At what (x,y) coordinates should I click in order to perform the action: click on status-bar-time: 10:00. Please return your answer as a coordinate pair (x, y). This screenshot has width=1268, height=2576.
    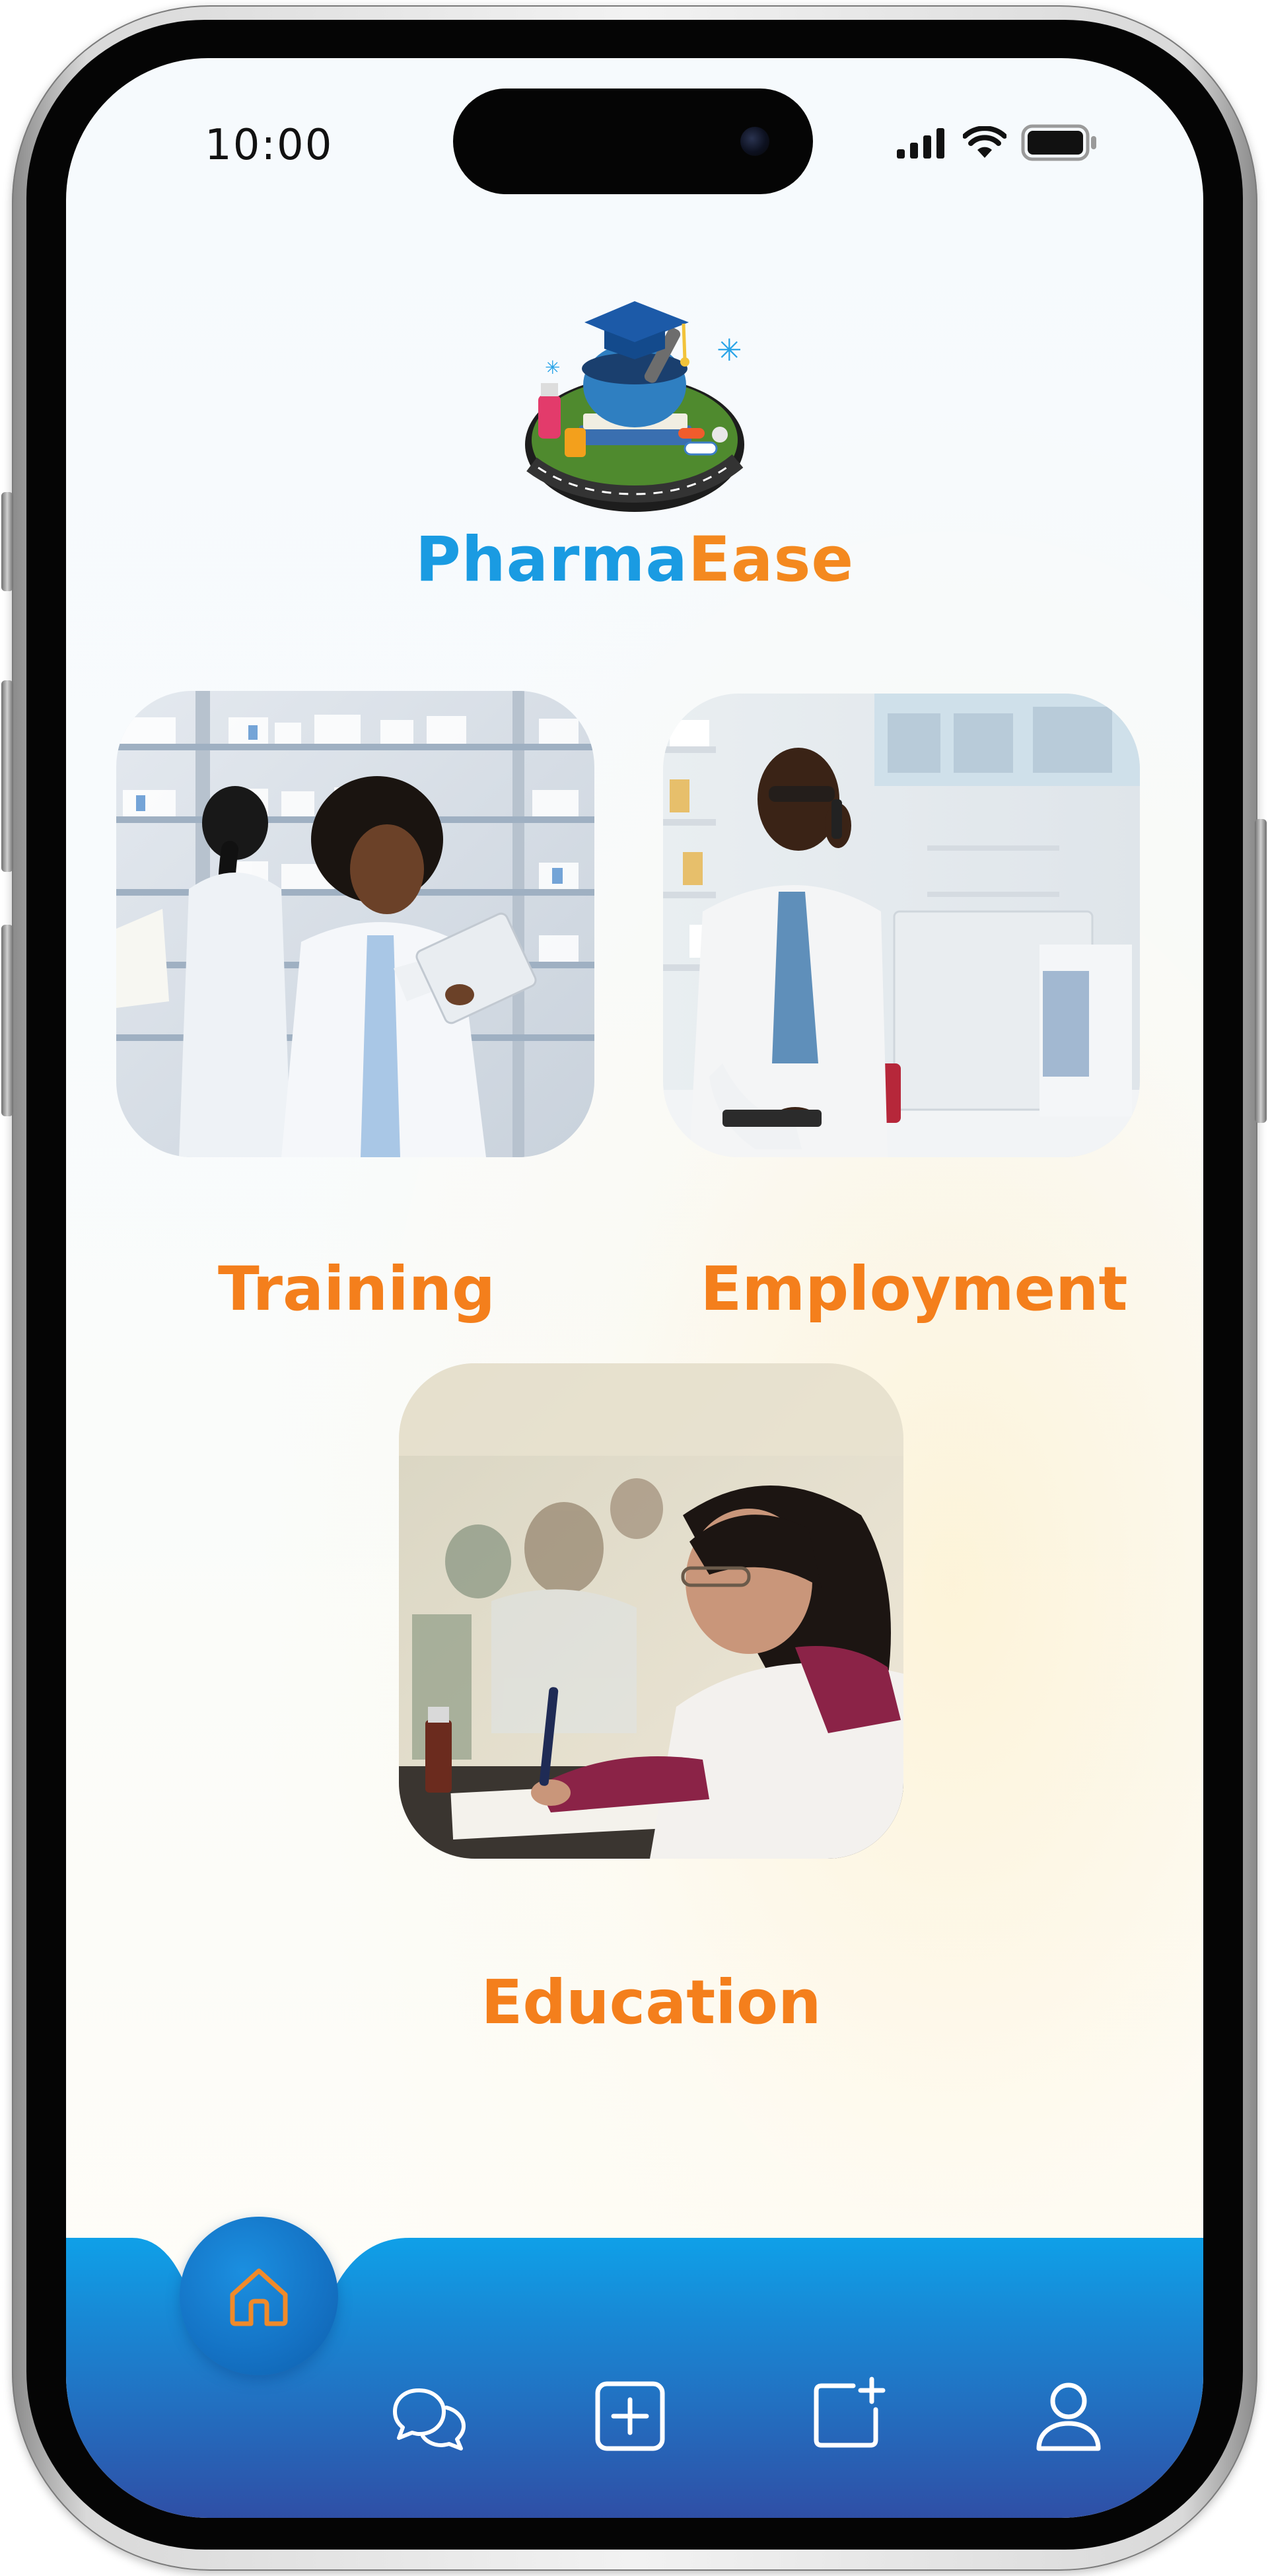
    Looking at the image, I should click on (269, 146).